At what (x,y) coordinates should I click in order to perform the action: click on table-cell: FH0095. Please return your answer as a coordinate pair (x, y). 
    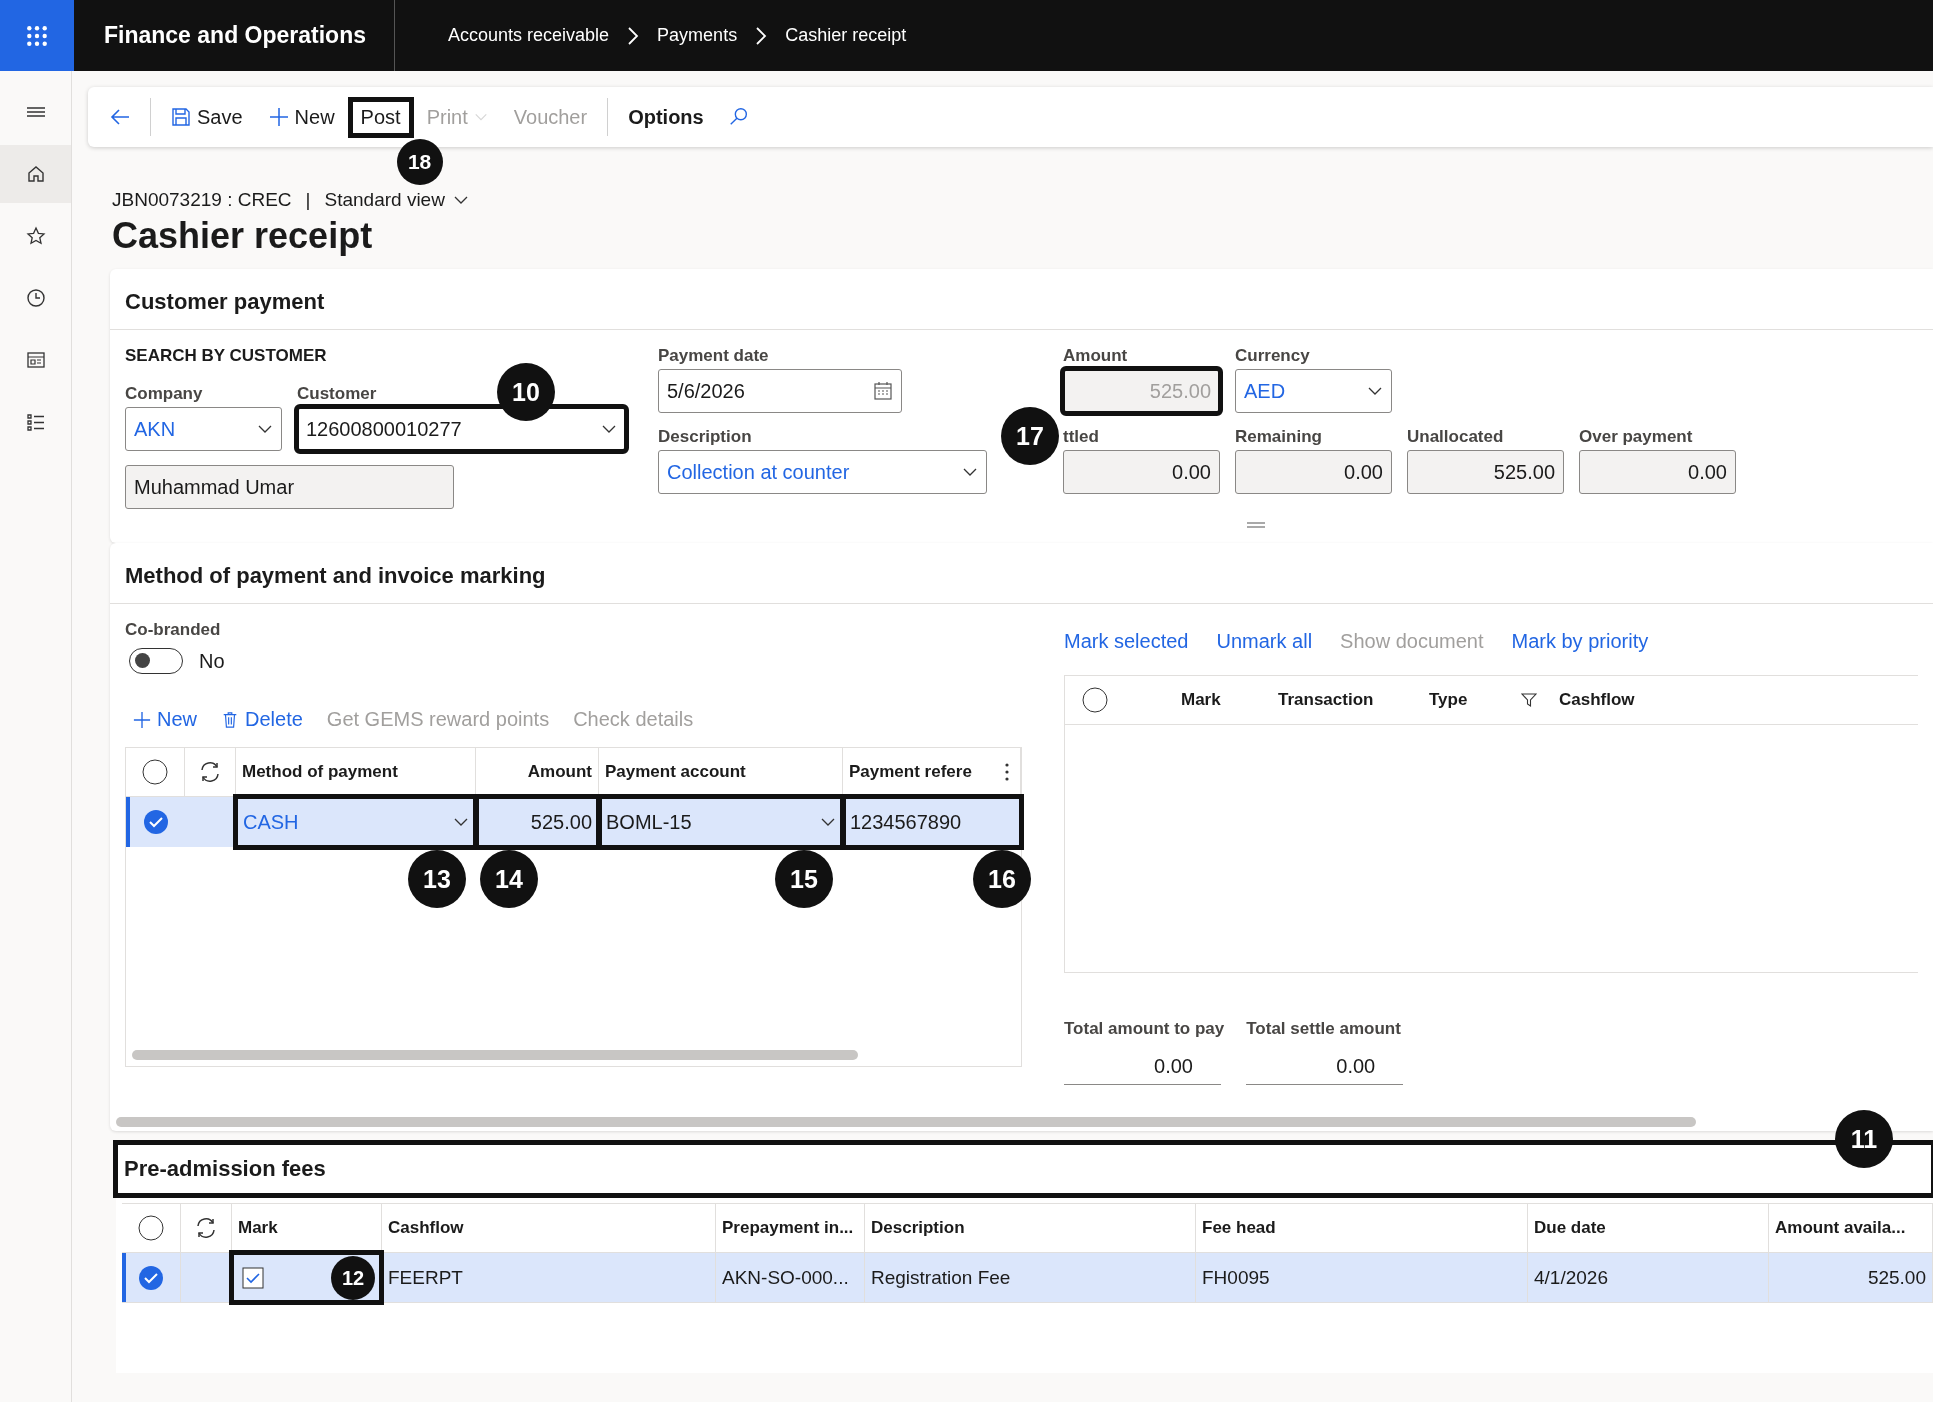
    Looking at the image, I should click on (1362, 1277).